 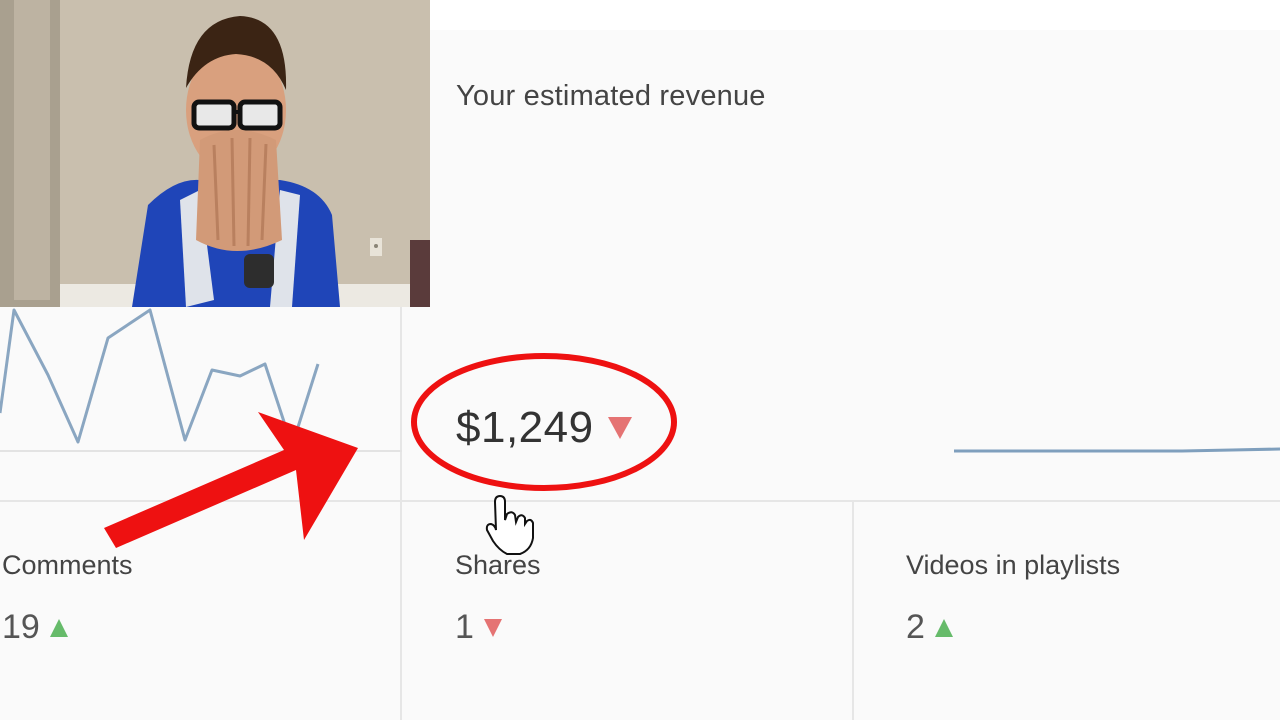 I want to click on stat-label: Shares, so click(x=498, y=565).